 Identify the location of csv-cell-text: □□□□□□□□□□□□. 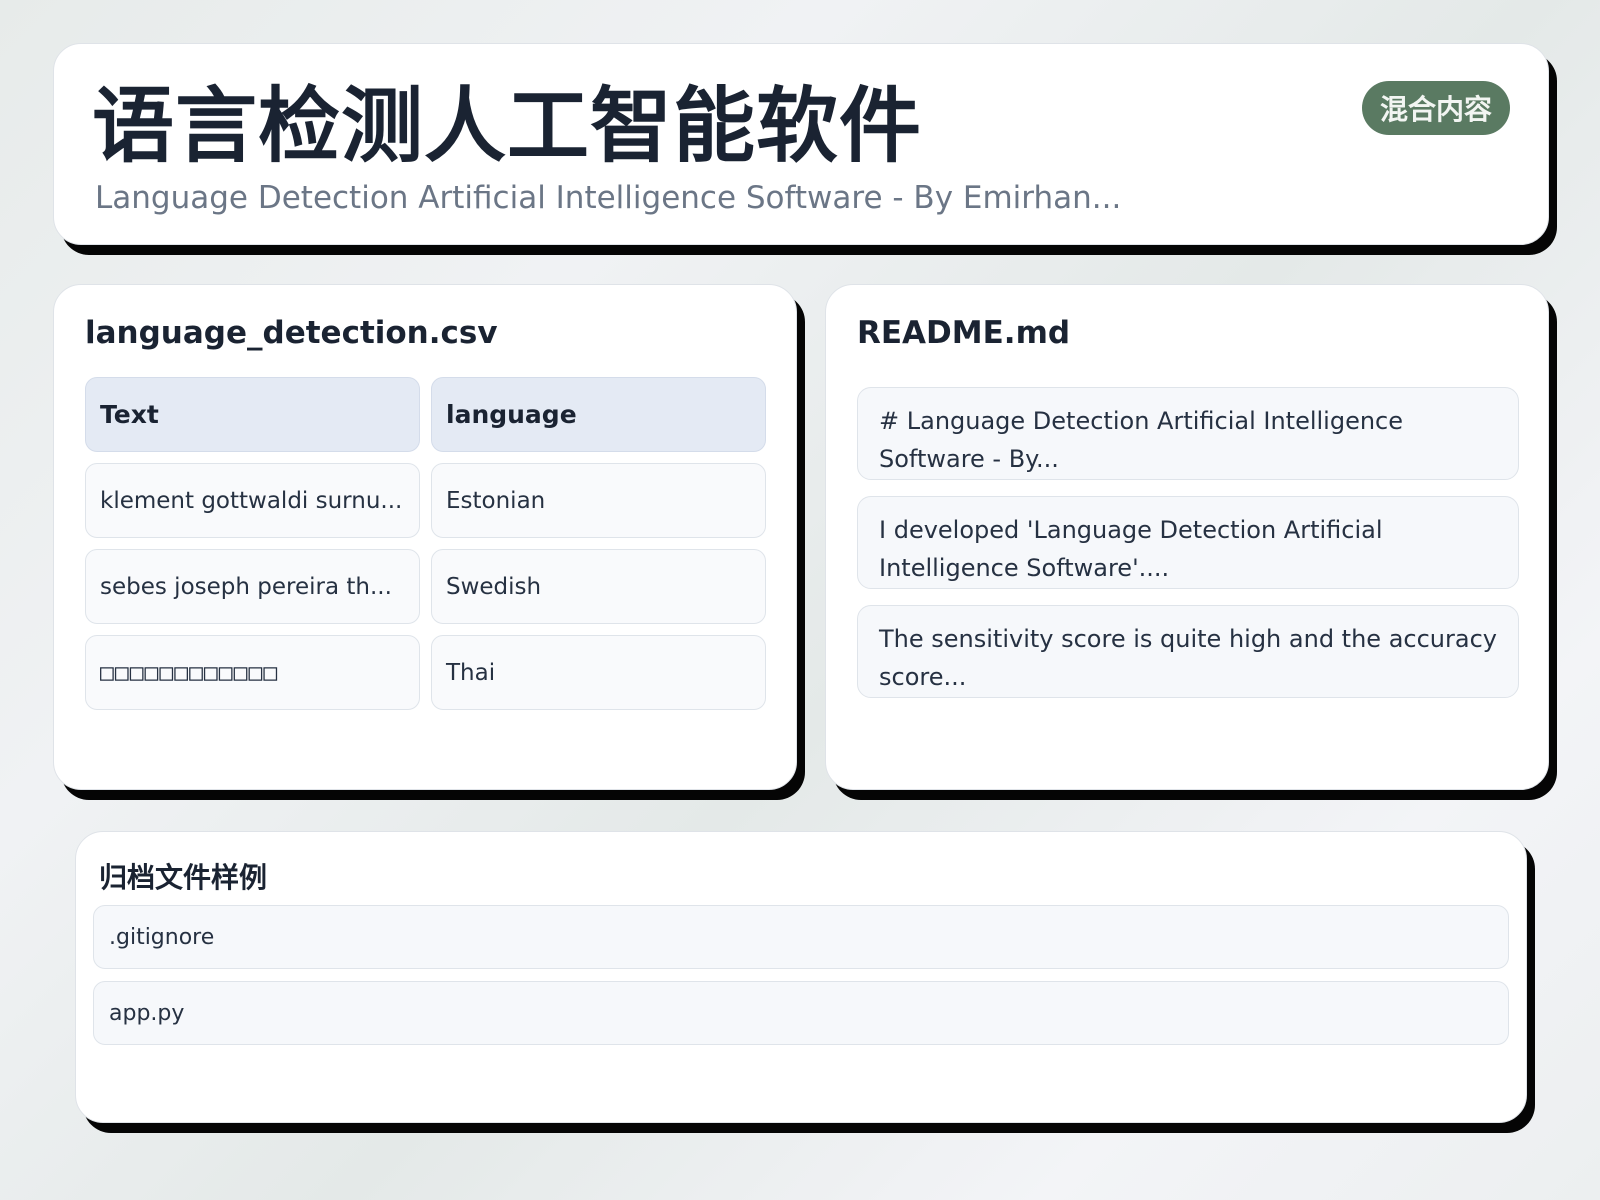
(252, 672).